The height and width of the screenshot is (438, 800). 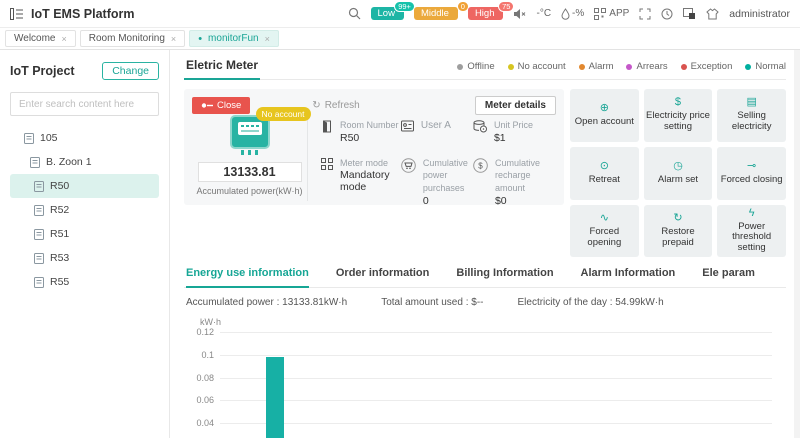 What do you see at coordinates (619, 13) in the screenshot?
I see `app-label: APP` at bounding box center [619, 13].